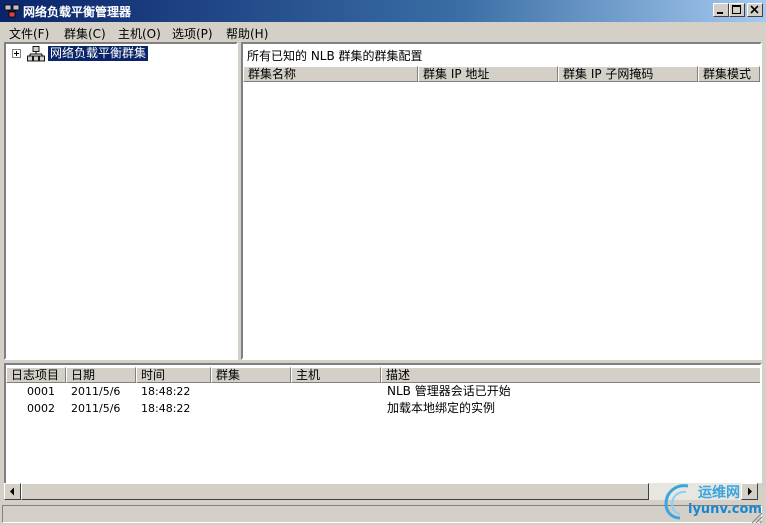 This screenshot has height=525, width=766. Describe the element at coordinates (383, 32) in the screenshot. I see `menu-bar: 文件(F) 群集(C) 主机(O) 选项(P) 帮助(H)` at that location.